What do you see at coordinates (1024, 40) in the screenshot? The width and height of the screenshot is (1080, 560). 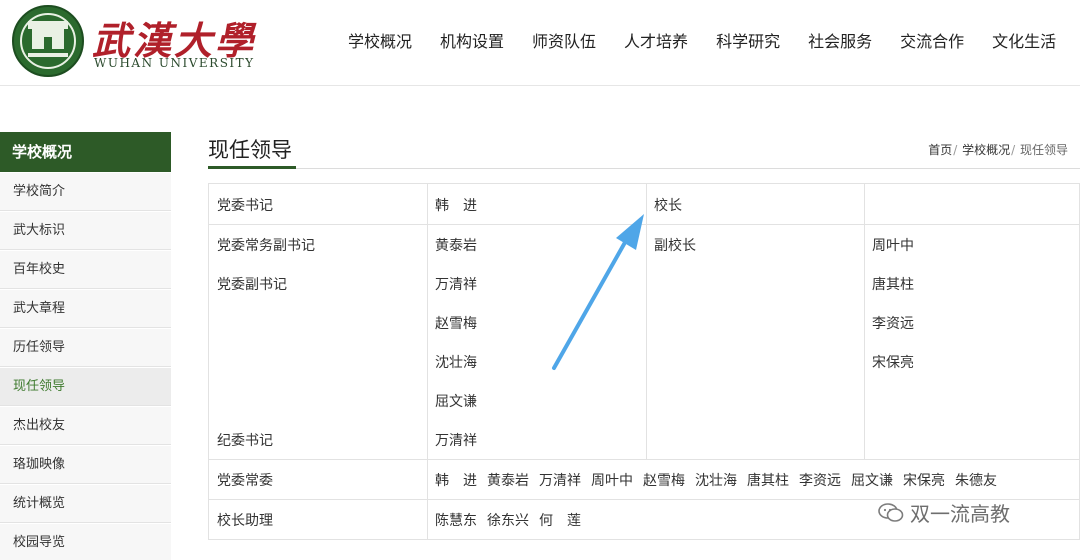 I see `nav-item-culture: 文化生活` at bounding box center [1024, 40].